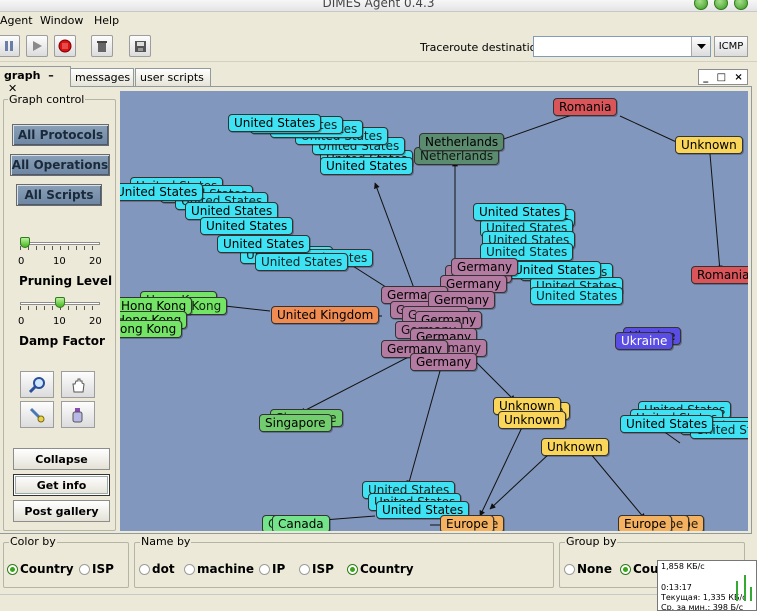  What do you see at coordinates (295, 423) in the screenshot?
I see `node-singapore: Singapore` at bounding box center [295, 423].